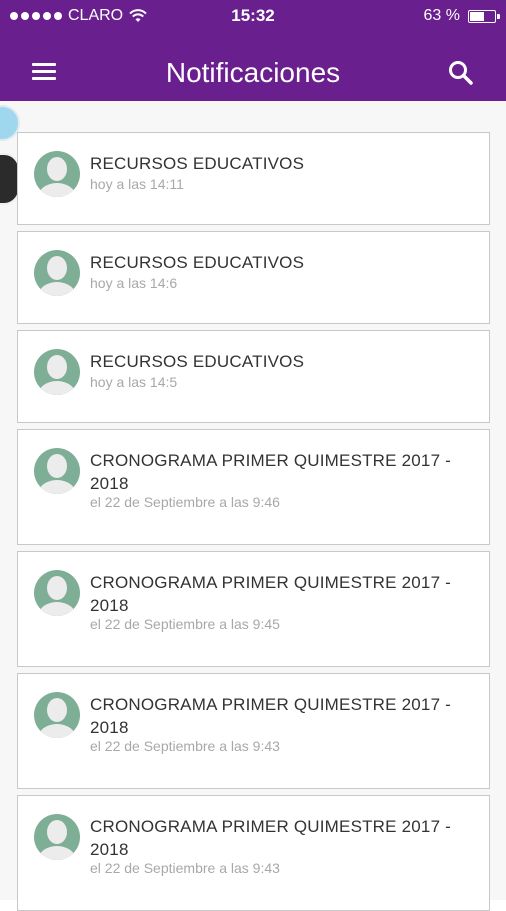  Describe the element at coordinates (253, 17) in the screenshot. I see `status-bar: CLARO 15:32 63 %` at that location.